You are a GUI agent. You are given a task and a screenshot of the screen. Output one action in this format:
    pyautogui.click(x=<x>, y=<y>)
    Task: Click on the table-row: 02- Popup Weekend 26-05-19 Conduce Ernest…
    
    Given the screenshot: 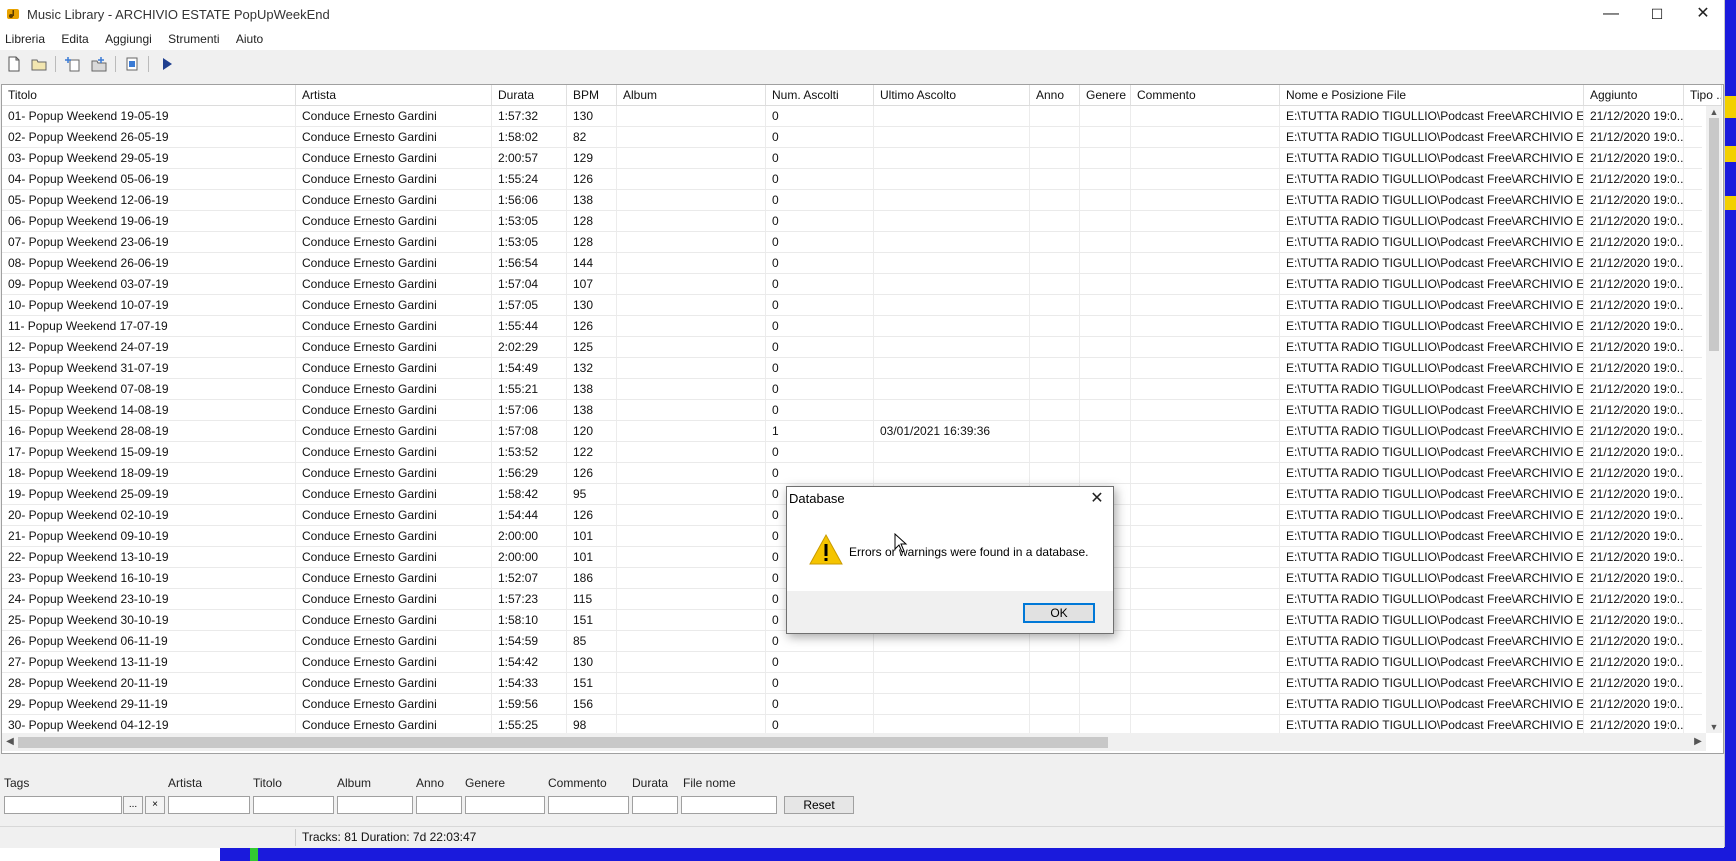 What is the action you would take?
    pyautogui.click(x=852, y=137)
    